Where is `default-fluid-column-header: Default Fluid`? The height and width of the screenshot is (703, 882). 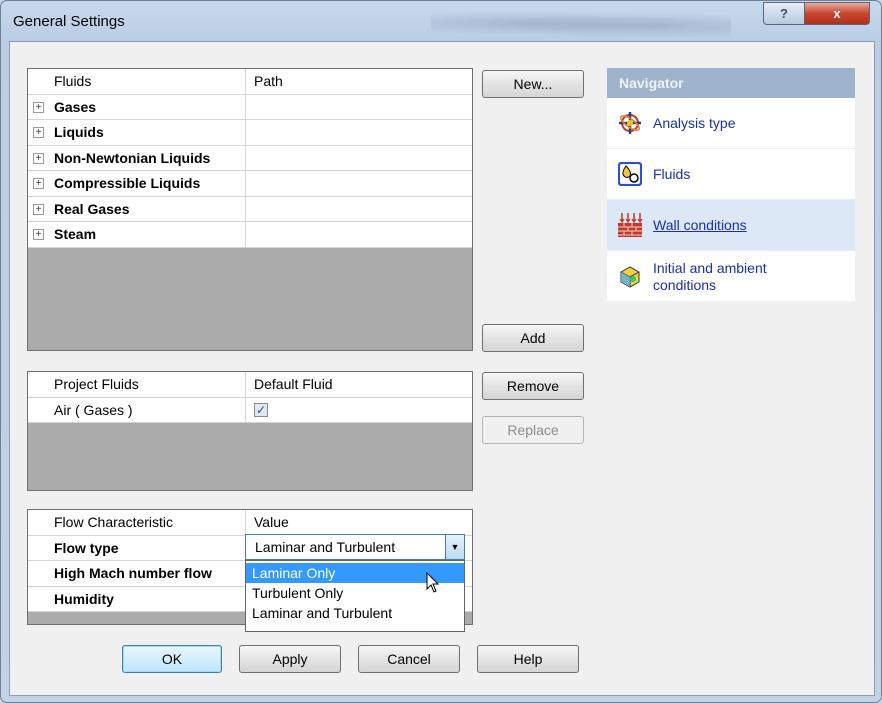 default-fluid-column-header: Default Fluid is located at coordinates (293, 384).